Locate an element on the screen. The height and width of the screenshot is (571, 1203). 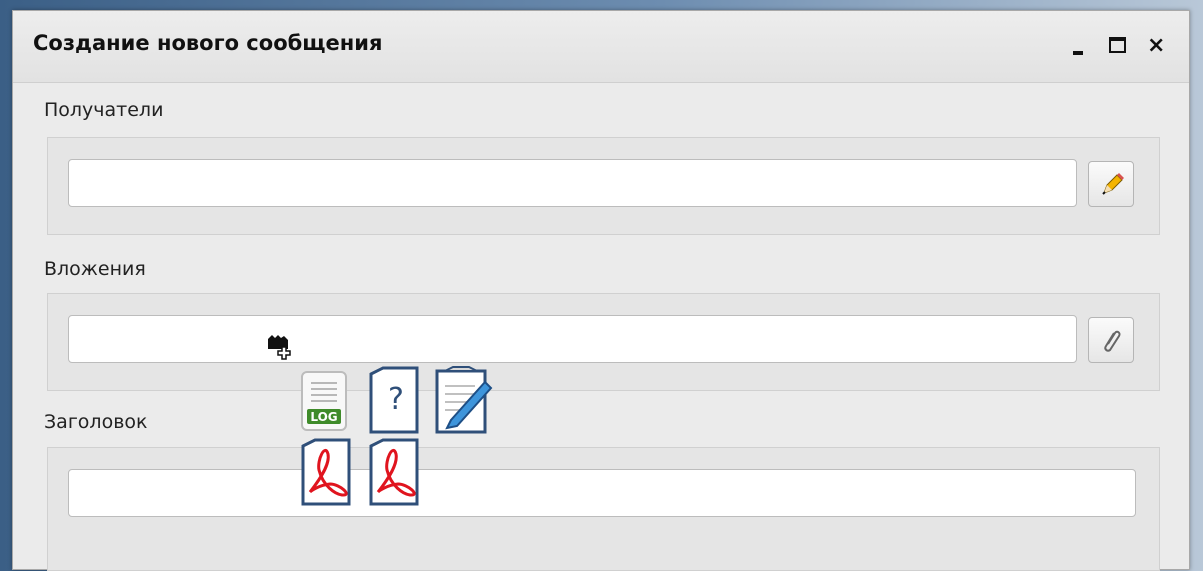
edit-recipients-button is located at coordinates (1111, 184).